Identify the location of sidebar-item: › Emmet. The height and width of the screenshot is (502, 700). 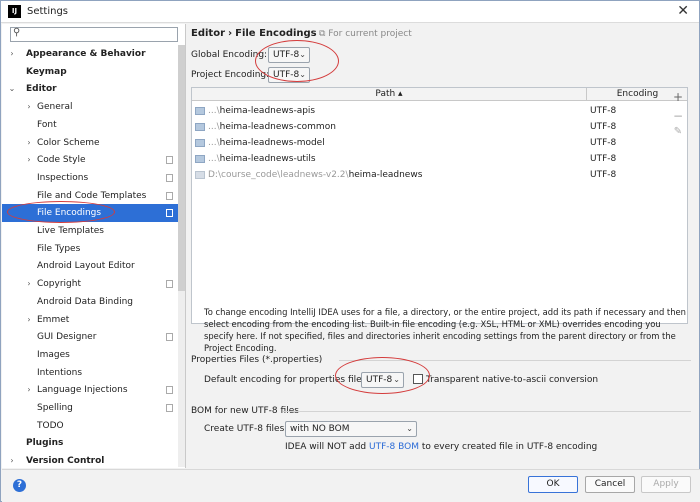
(90, 320).